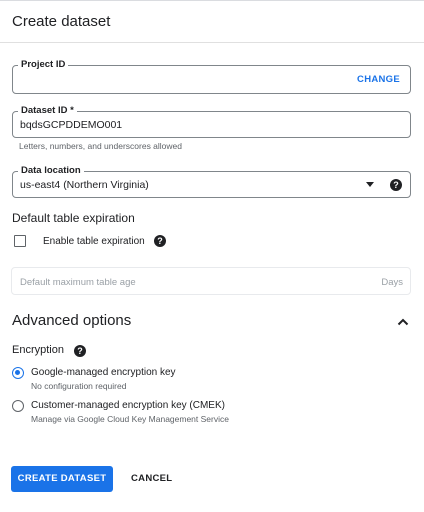  Describe the element at coordinates (392, 282) in the screenshot. I see `days-suffix: Days` at that location.